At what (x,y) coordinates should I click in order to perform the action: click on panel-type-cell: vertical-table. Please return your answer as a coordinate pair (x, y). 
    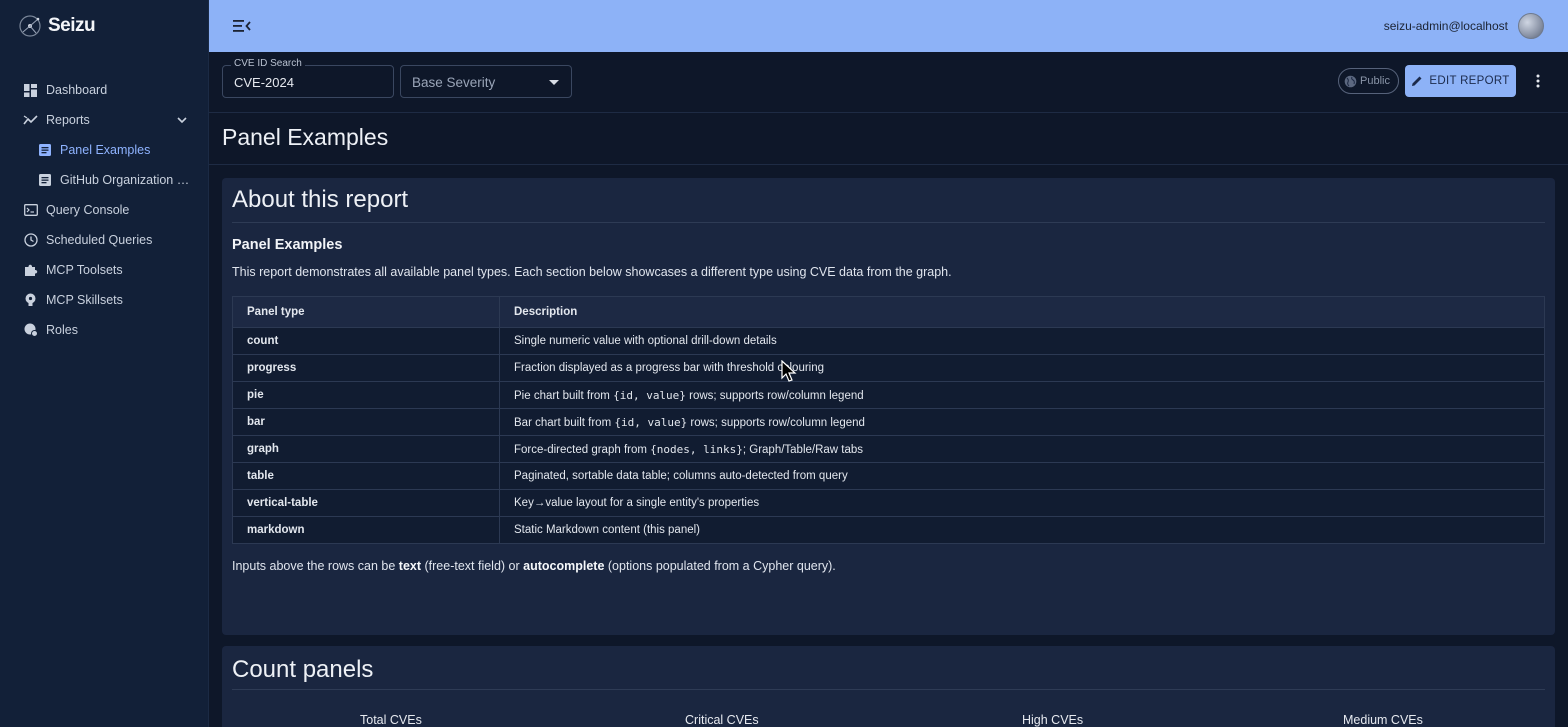
    Looking at the image, I should click on (366, 503).